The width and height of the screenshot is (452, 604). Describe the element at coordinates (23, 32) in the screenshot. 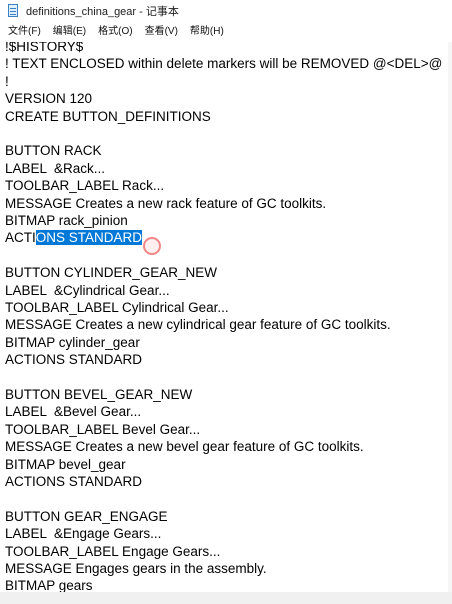

I see `menu-file: 文件(F)` at that location.